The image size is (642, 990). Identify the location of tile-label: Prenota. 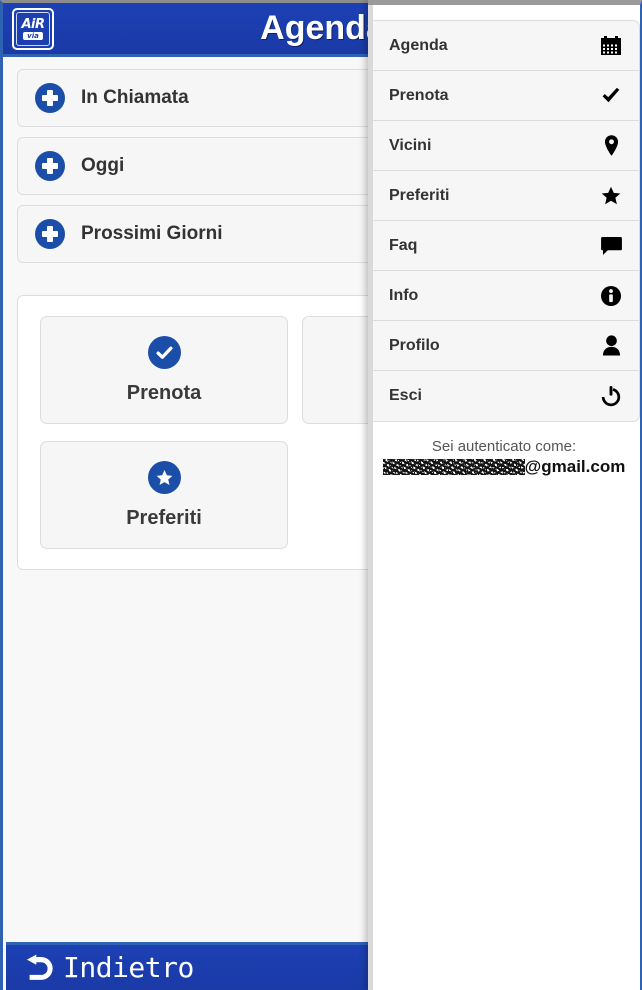
(164, 392).